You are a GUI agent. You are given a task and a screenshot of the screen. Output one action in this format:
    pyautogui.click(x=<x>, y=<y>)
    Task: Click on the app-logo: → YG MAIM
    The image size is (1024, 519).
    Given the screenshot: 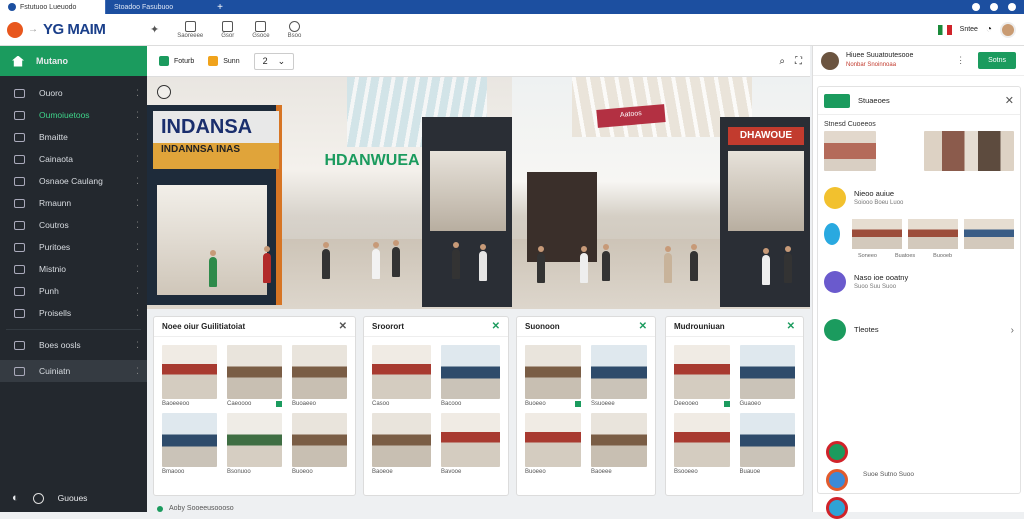 What is the action you would take?
    pyautogui.click(x=75, y=29)
    